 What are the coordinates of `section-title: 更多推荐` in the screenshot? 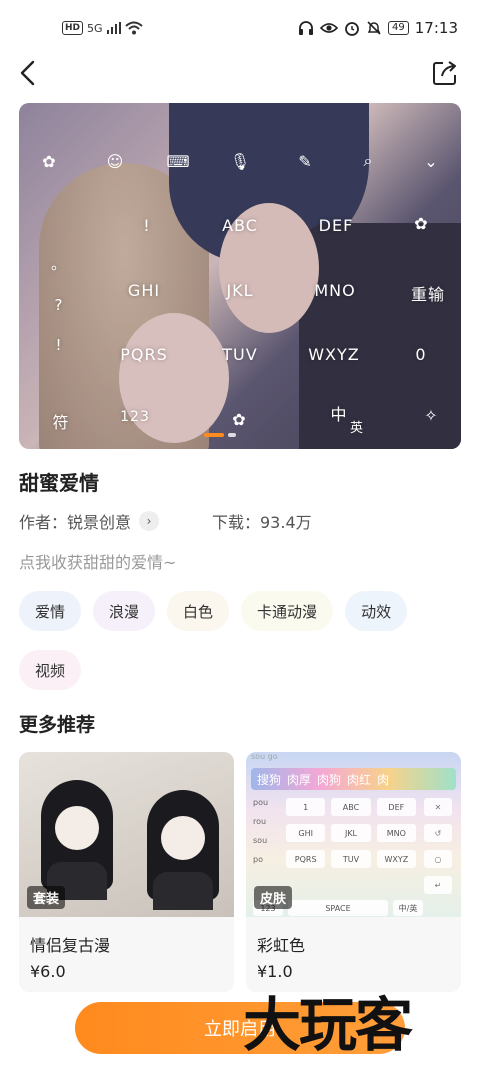 It's located at (57, 725).